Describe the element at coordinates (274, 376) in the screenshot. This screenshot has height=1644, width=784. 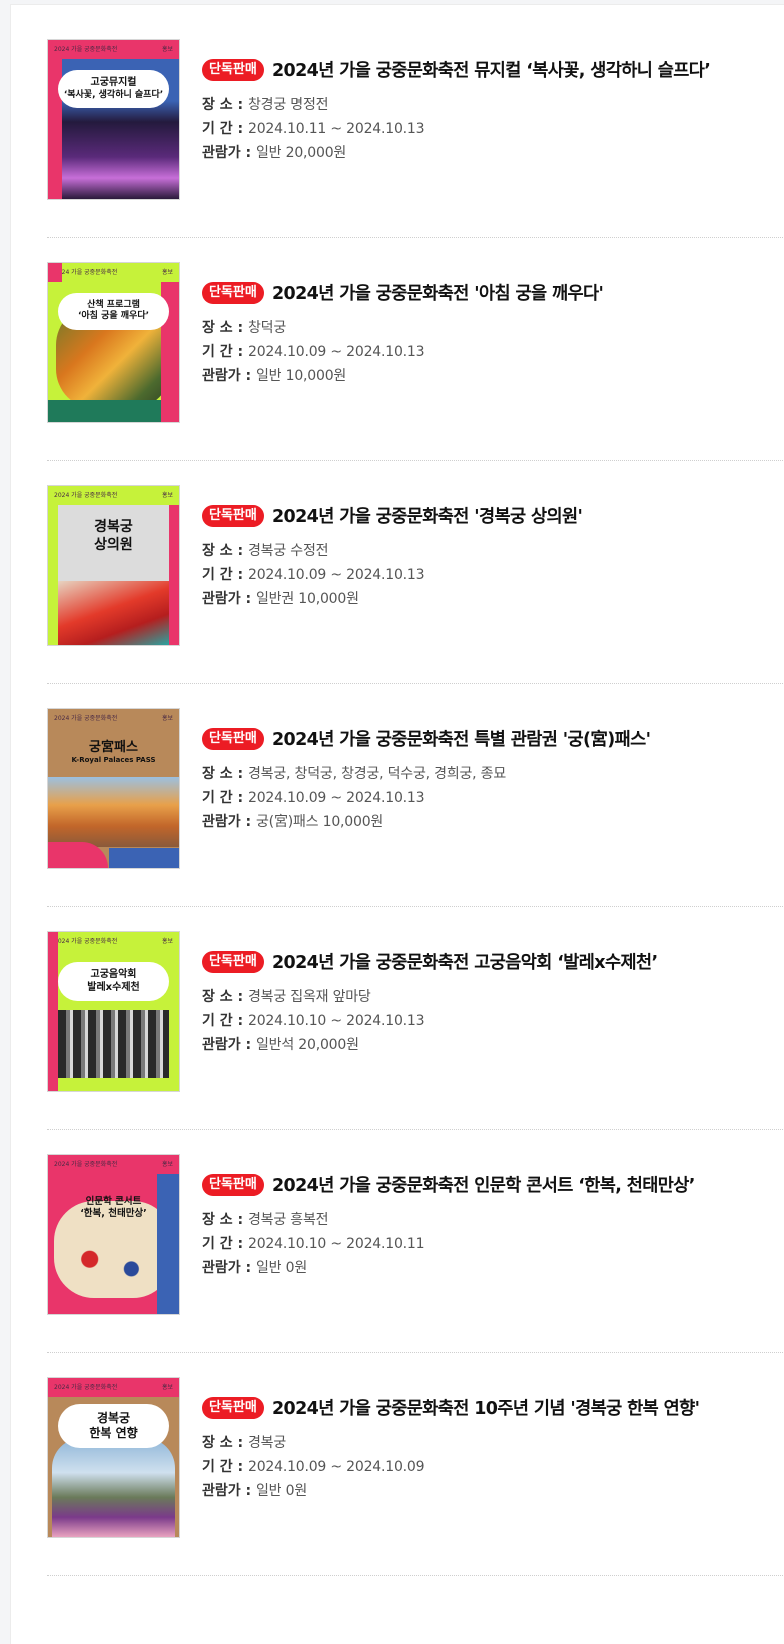
I see `event-price: 관람가 : 일반 10,000원` at that location.